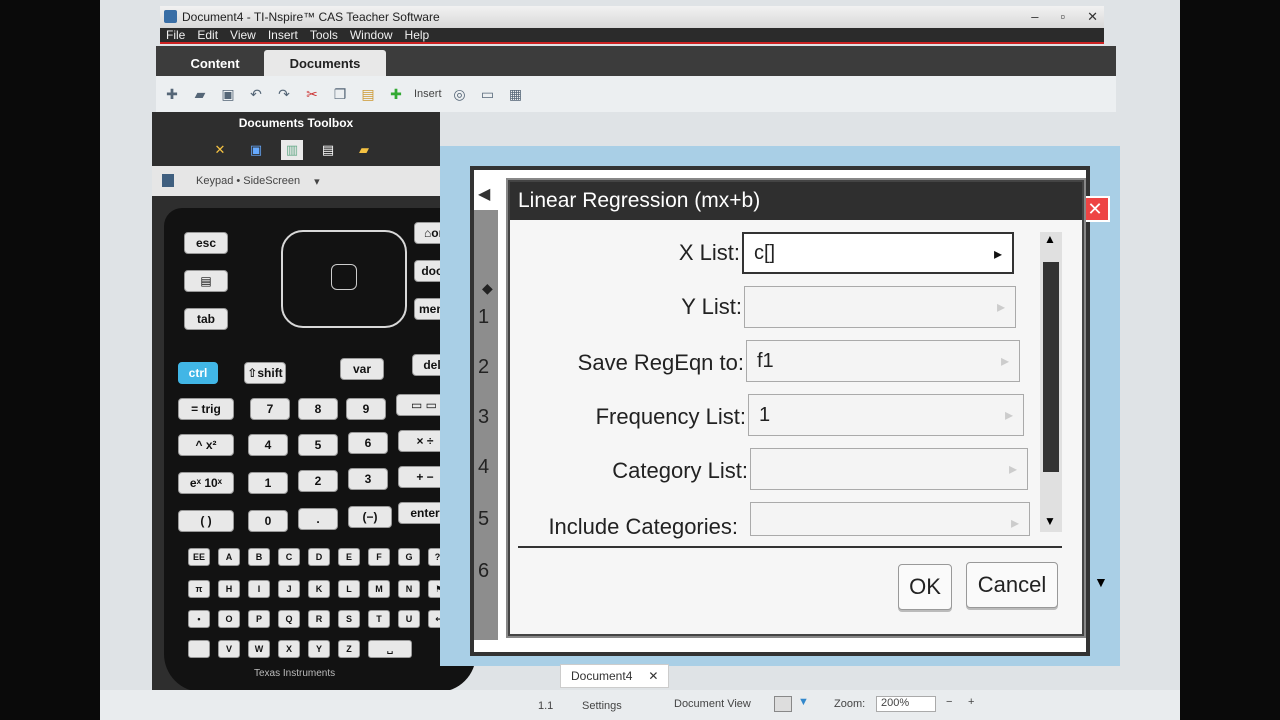 This screenshot has width=1280, height=720. What do you see at coordinates (368, 94) in the screenshot?
I see `paste-icon: ▤` at bounding box center [368, 94].